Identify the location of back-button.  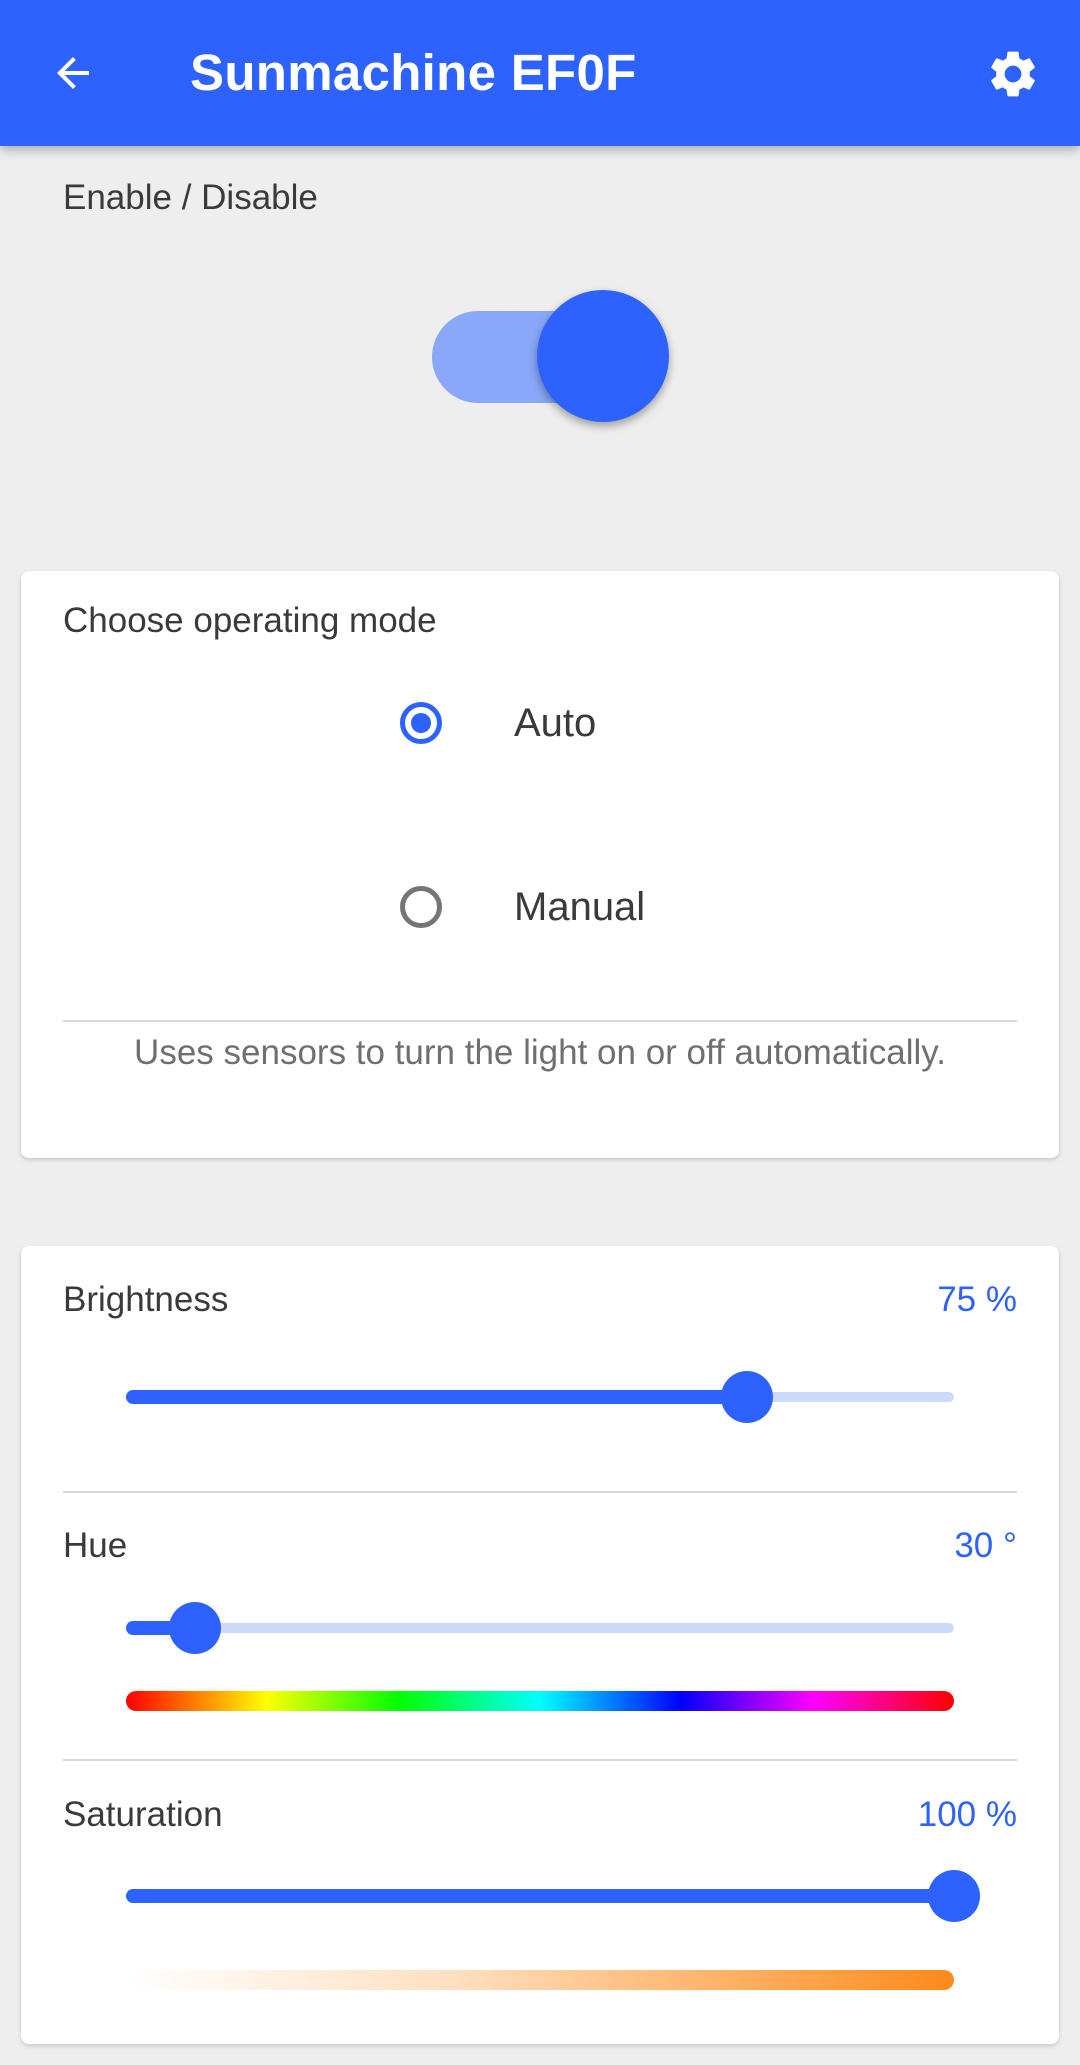
(73, 73).